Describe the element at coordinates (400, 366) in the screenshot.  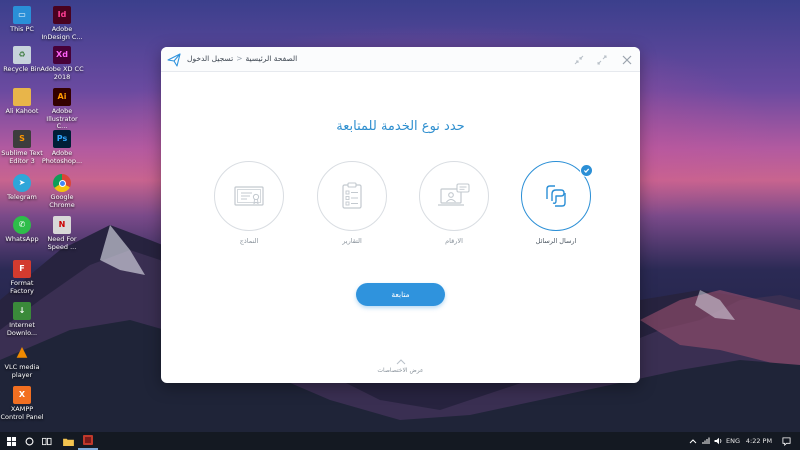
I see `show-specialties-toggle: عرض الاختصاصات` at that location.